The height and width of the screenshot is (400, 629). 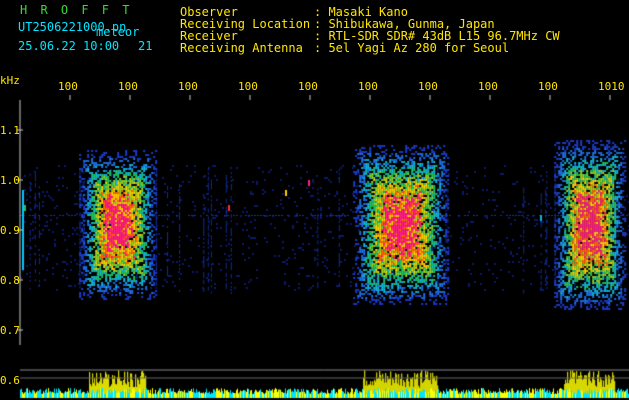 What do you see at coordinates (10, 80) in the screenshot?
I see `y-axis-unit-label: kHz` at bounding box center [10, 80].